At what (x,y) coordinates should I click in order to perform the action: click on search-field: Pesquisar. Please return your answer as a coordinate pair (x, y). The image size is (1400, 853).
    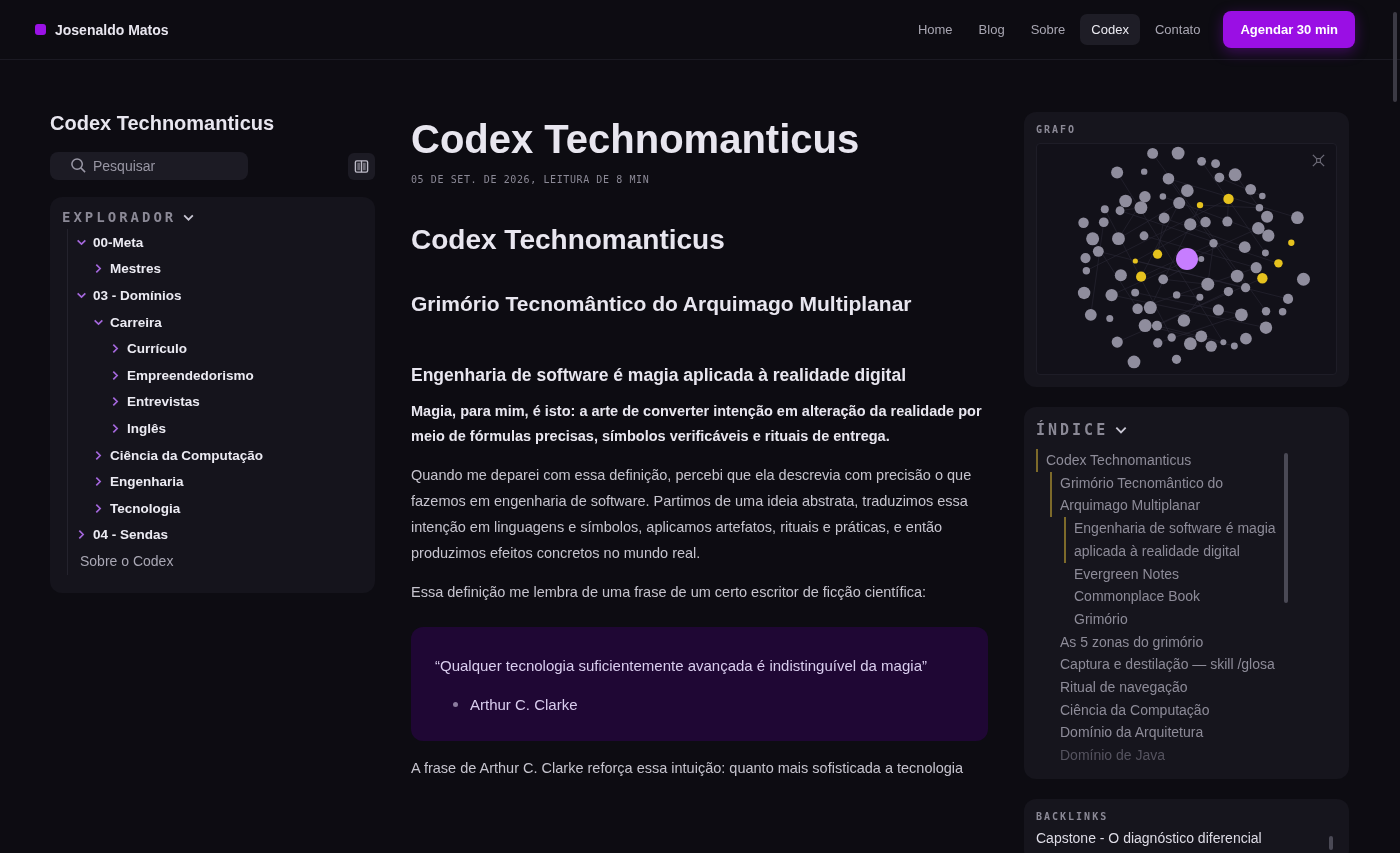
    Looking at the image, I should click on (149, 166).